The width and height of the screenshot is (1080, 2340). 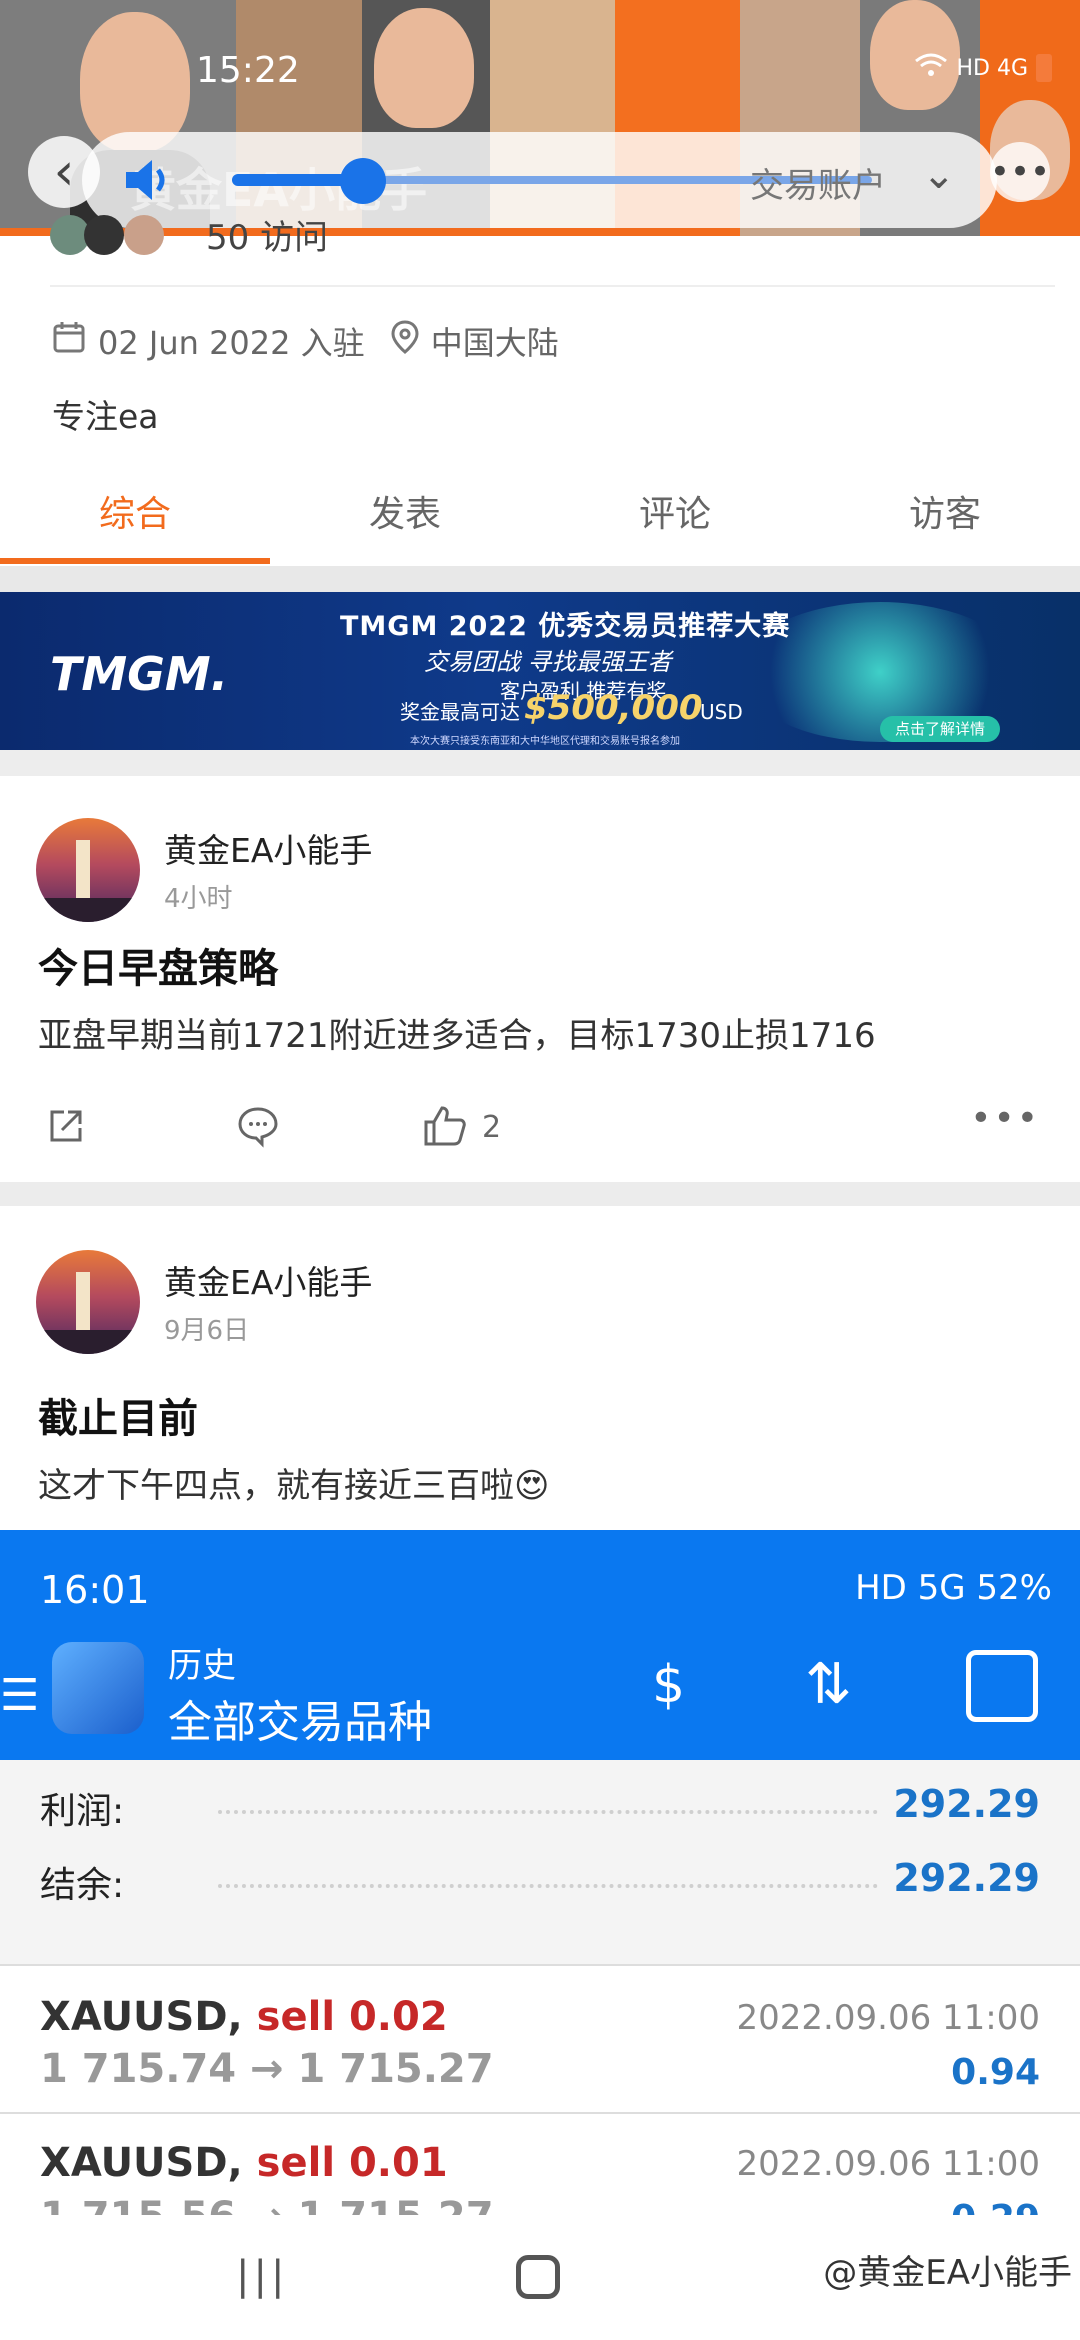 I want to click on chevron-down-icon: ⌄, so click(x=939, y=175).